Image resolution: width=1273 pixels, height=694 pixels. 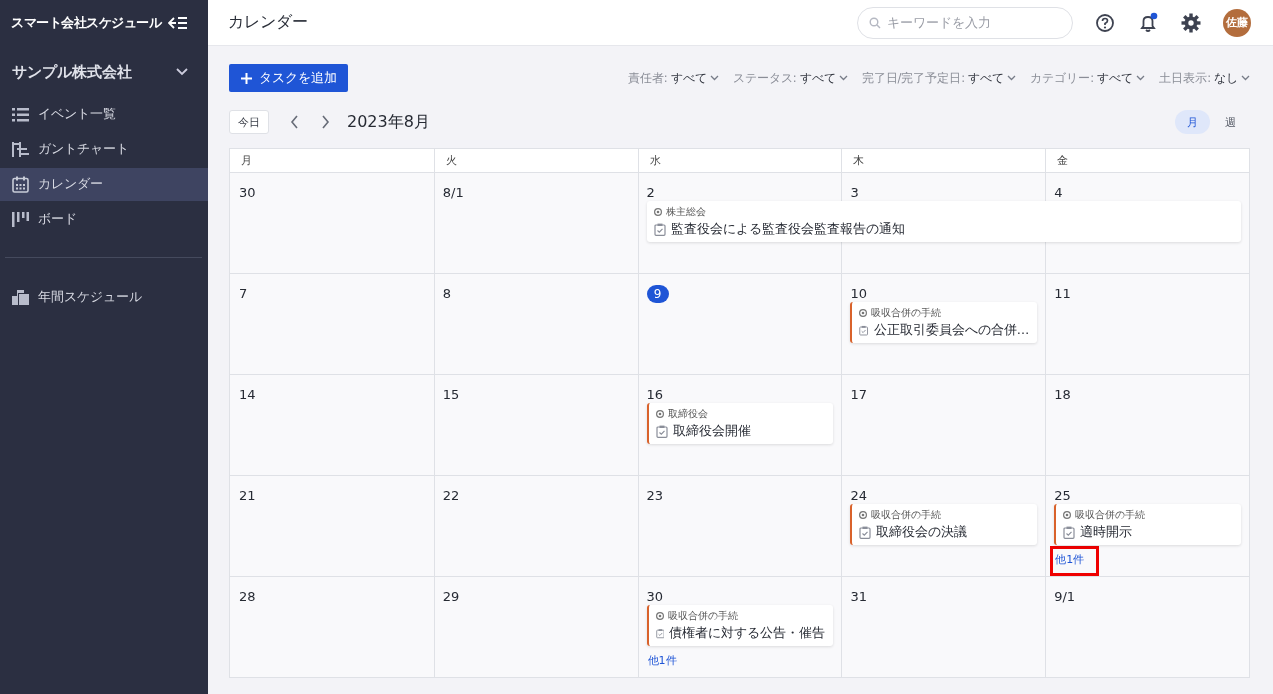 What do you see at coordinates (1065, 596) in the screenshot?
I see `date-number: 9/1` at bounding box center [1065, 596].